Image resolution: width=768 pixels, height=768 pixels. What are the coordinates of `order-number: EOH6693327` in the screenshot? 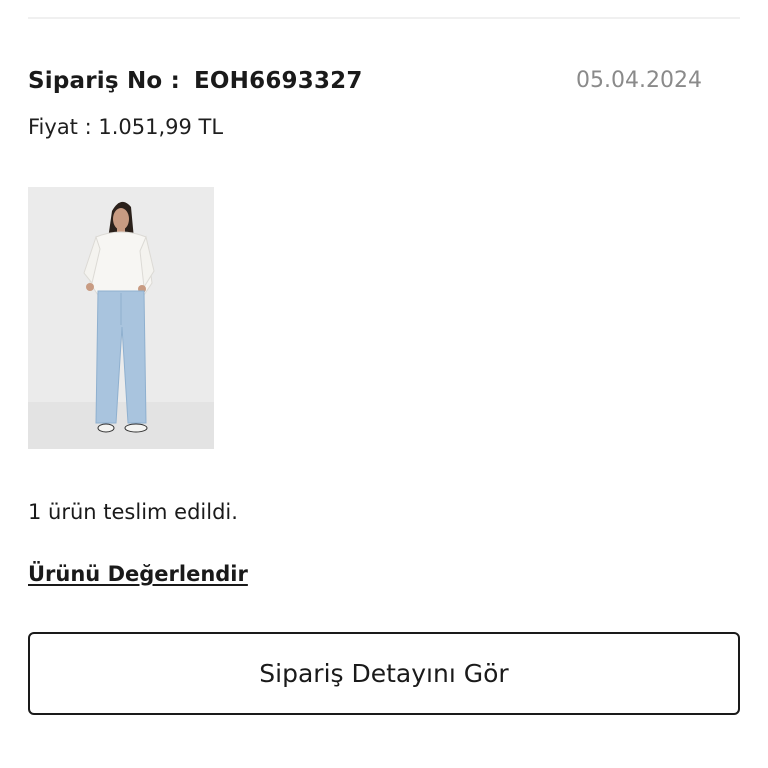 It's located at (278, 81).